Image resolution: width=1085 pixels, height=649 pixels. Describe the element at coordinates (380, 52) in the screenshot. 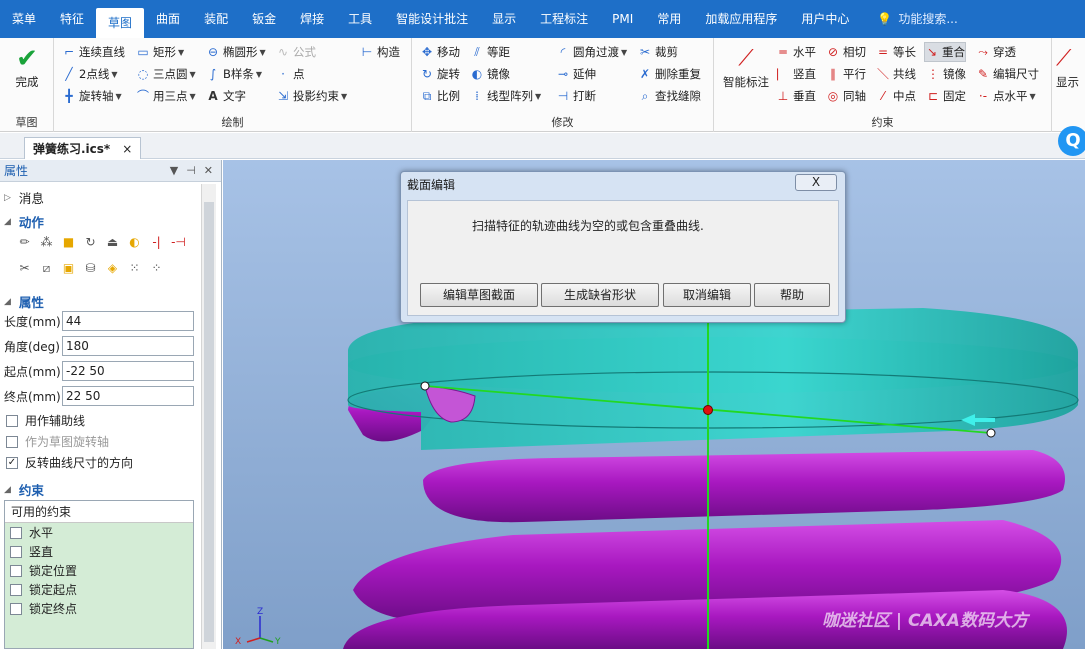

I see `construct-button: ⊢ 构造` at that location.